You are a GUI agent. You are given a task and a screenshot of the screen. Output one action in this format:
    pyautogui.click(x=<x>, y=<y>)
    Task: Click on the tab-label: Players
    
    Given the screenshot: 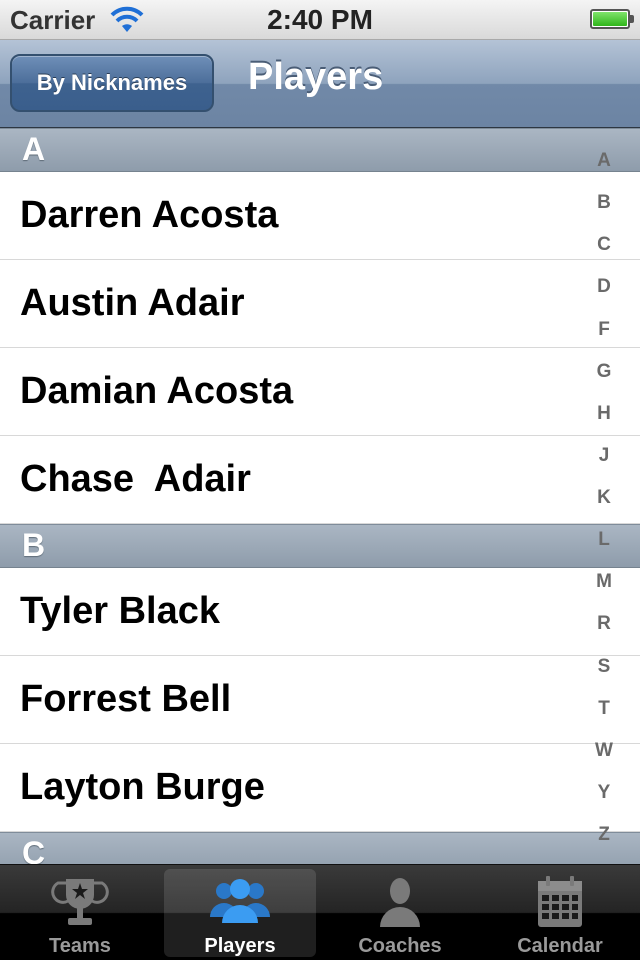 What is the action you would take?
    pyautogui.click(x=240, y=946)
    